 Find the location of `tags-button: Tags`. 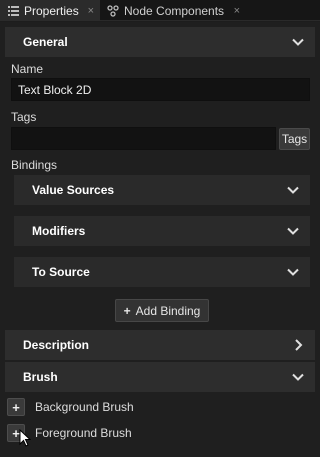

tags-button: Tags is located at coordinates (294, 139).